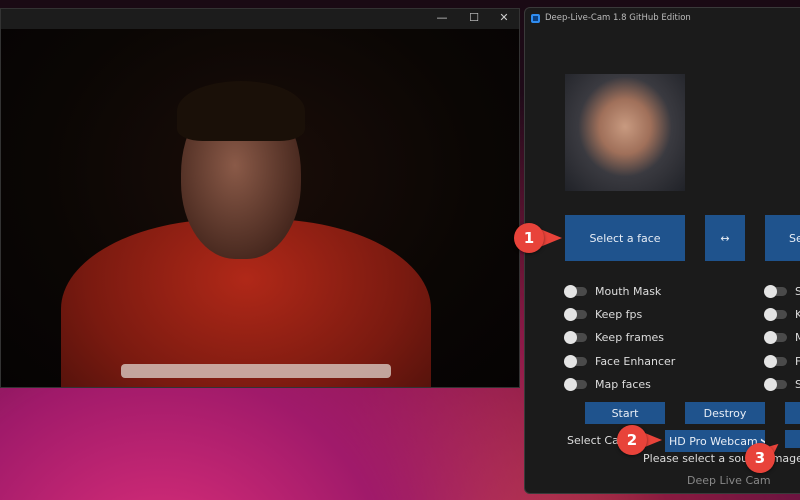 This screenshot has width=800, height=500. I want to click on switch-mouth-mask: Mouth Mask, so click(613, 291).